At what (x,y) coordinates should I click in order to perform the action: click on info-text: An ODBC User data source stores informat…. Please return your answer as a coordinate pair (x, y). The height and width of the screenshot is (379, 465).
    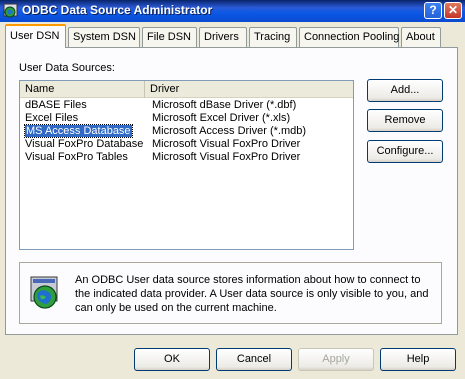
    Looking at the image, I should click on (252, 294).